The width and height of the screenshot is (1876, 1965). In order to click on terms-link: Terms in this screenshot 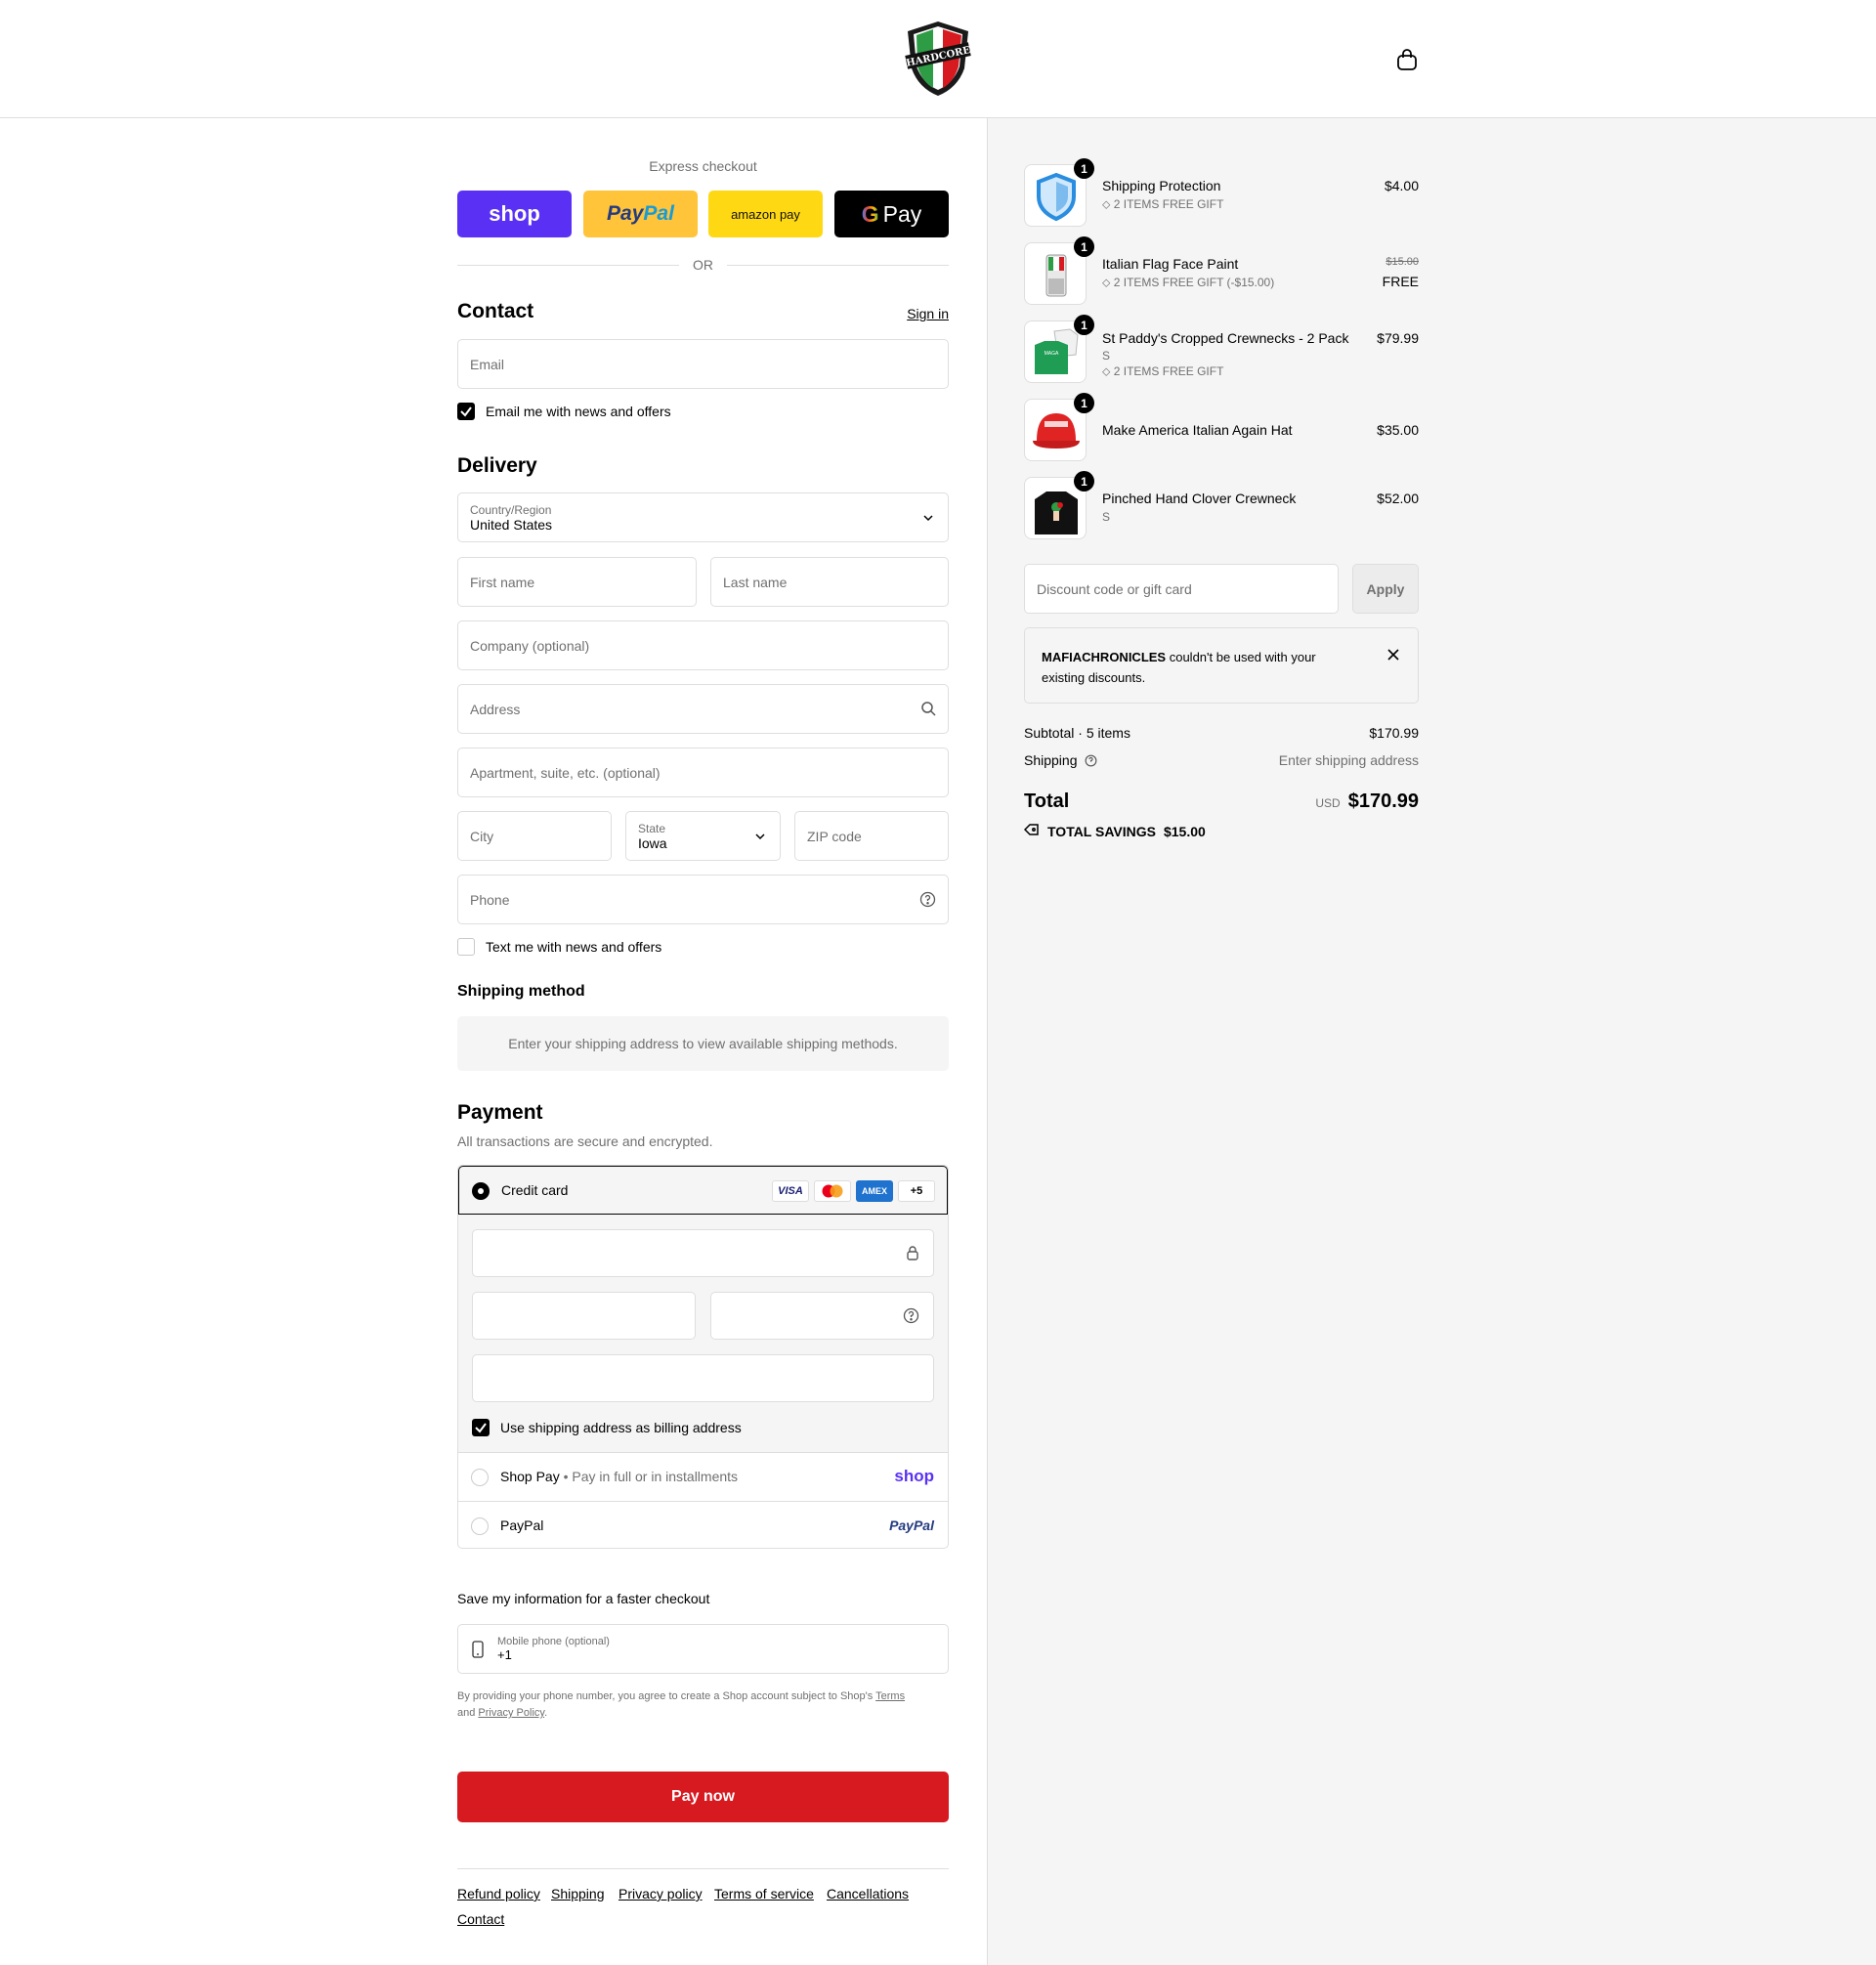, I will do `click(890, 1696)`.